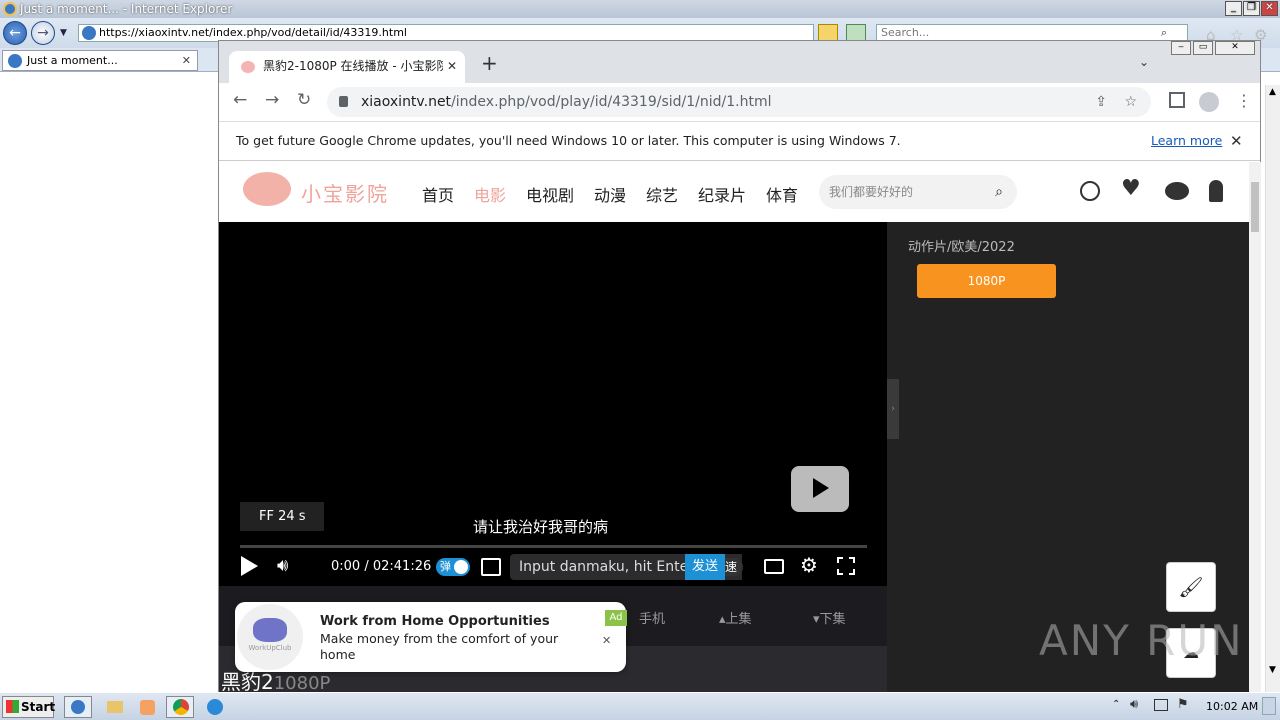  Describe the element at coordinates (1255, 207) in the screenshot. I see `scrollbar-thumb` at that location.